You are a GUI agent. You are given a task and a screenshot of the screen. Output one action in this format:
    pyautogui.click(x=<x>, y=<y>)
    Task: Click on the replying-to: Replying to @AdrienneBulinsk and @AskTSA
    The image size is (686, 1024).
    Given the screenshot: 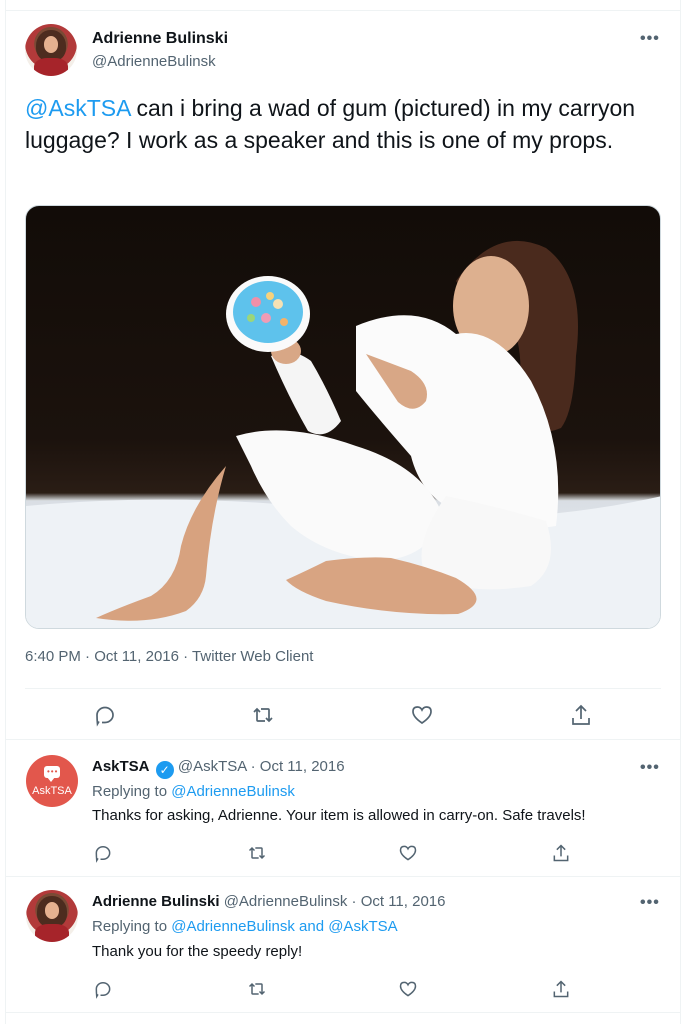 What is the action you would take?
    pyautogui.click(x=245, y=927)
    